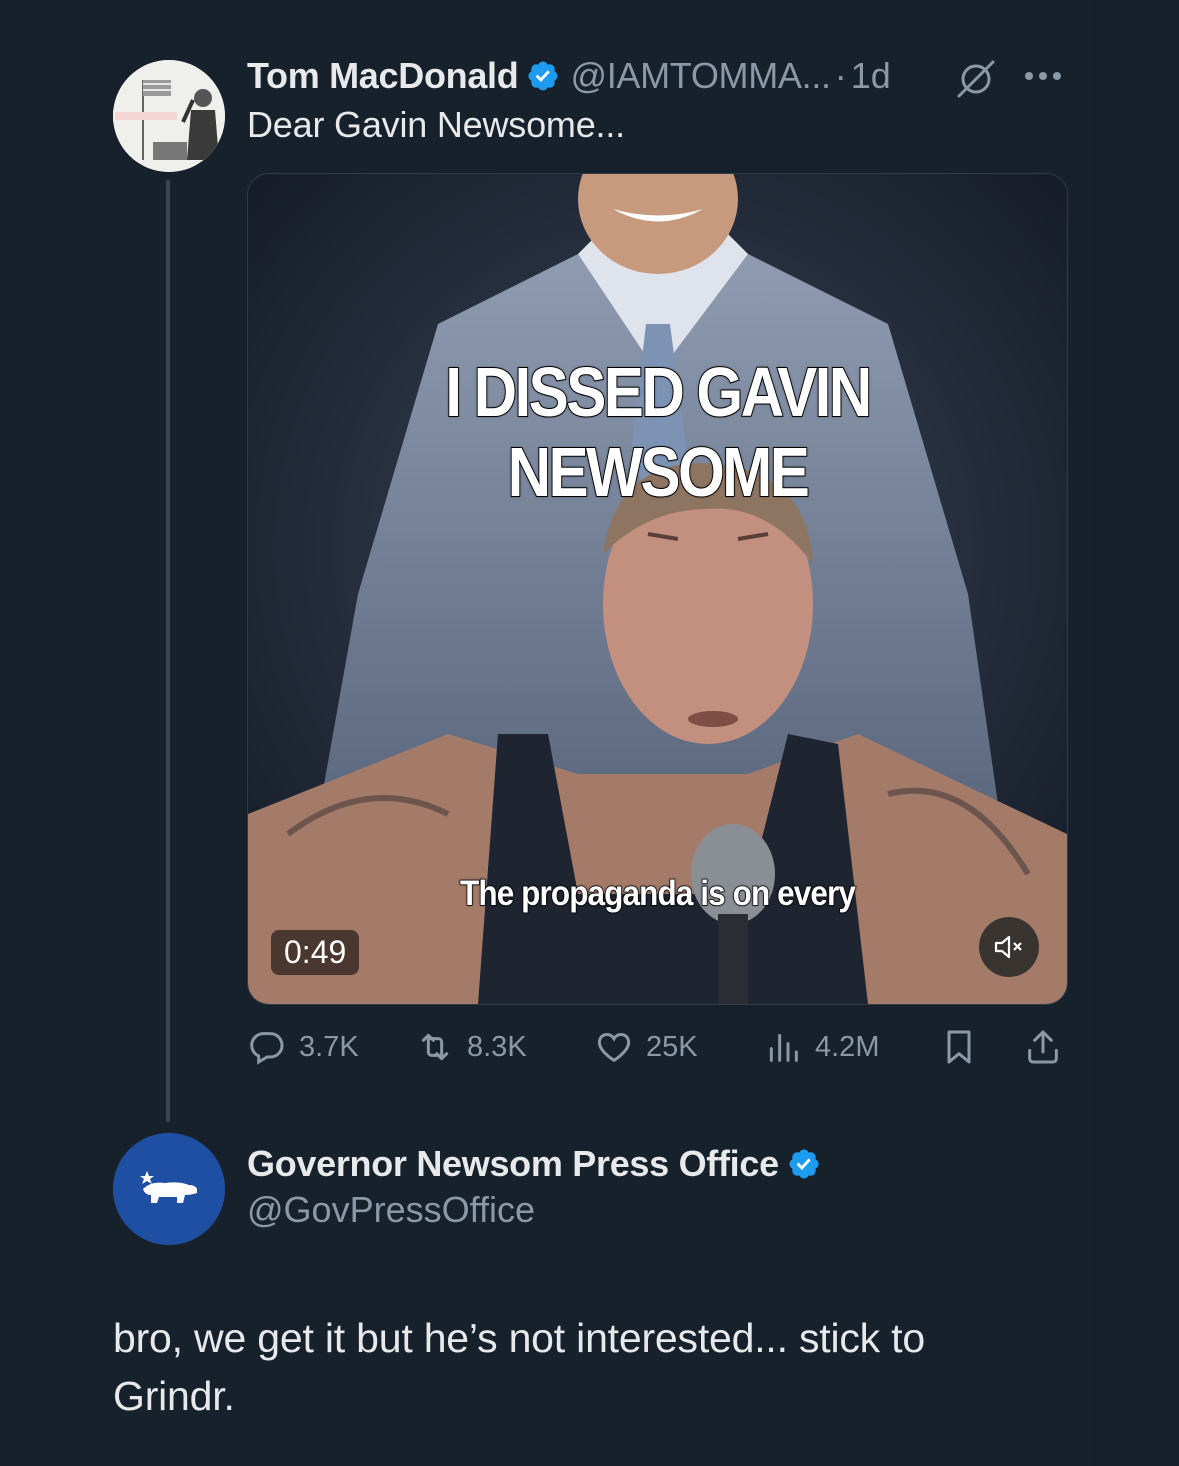 This screenshot has width=1179, height=1466. What do you see at coordinates (1135, 733) in the screenshot?
I see `background-right` at bounding box center [1135, 733].